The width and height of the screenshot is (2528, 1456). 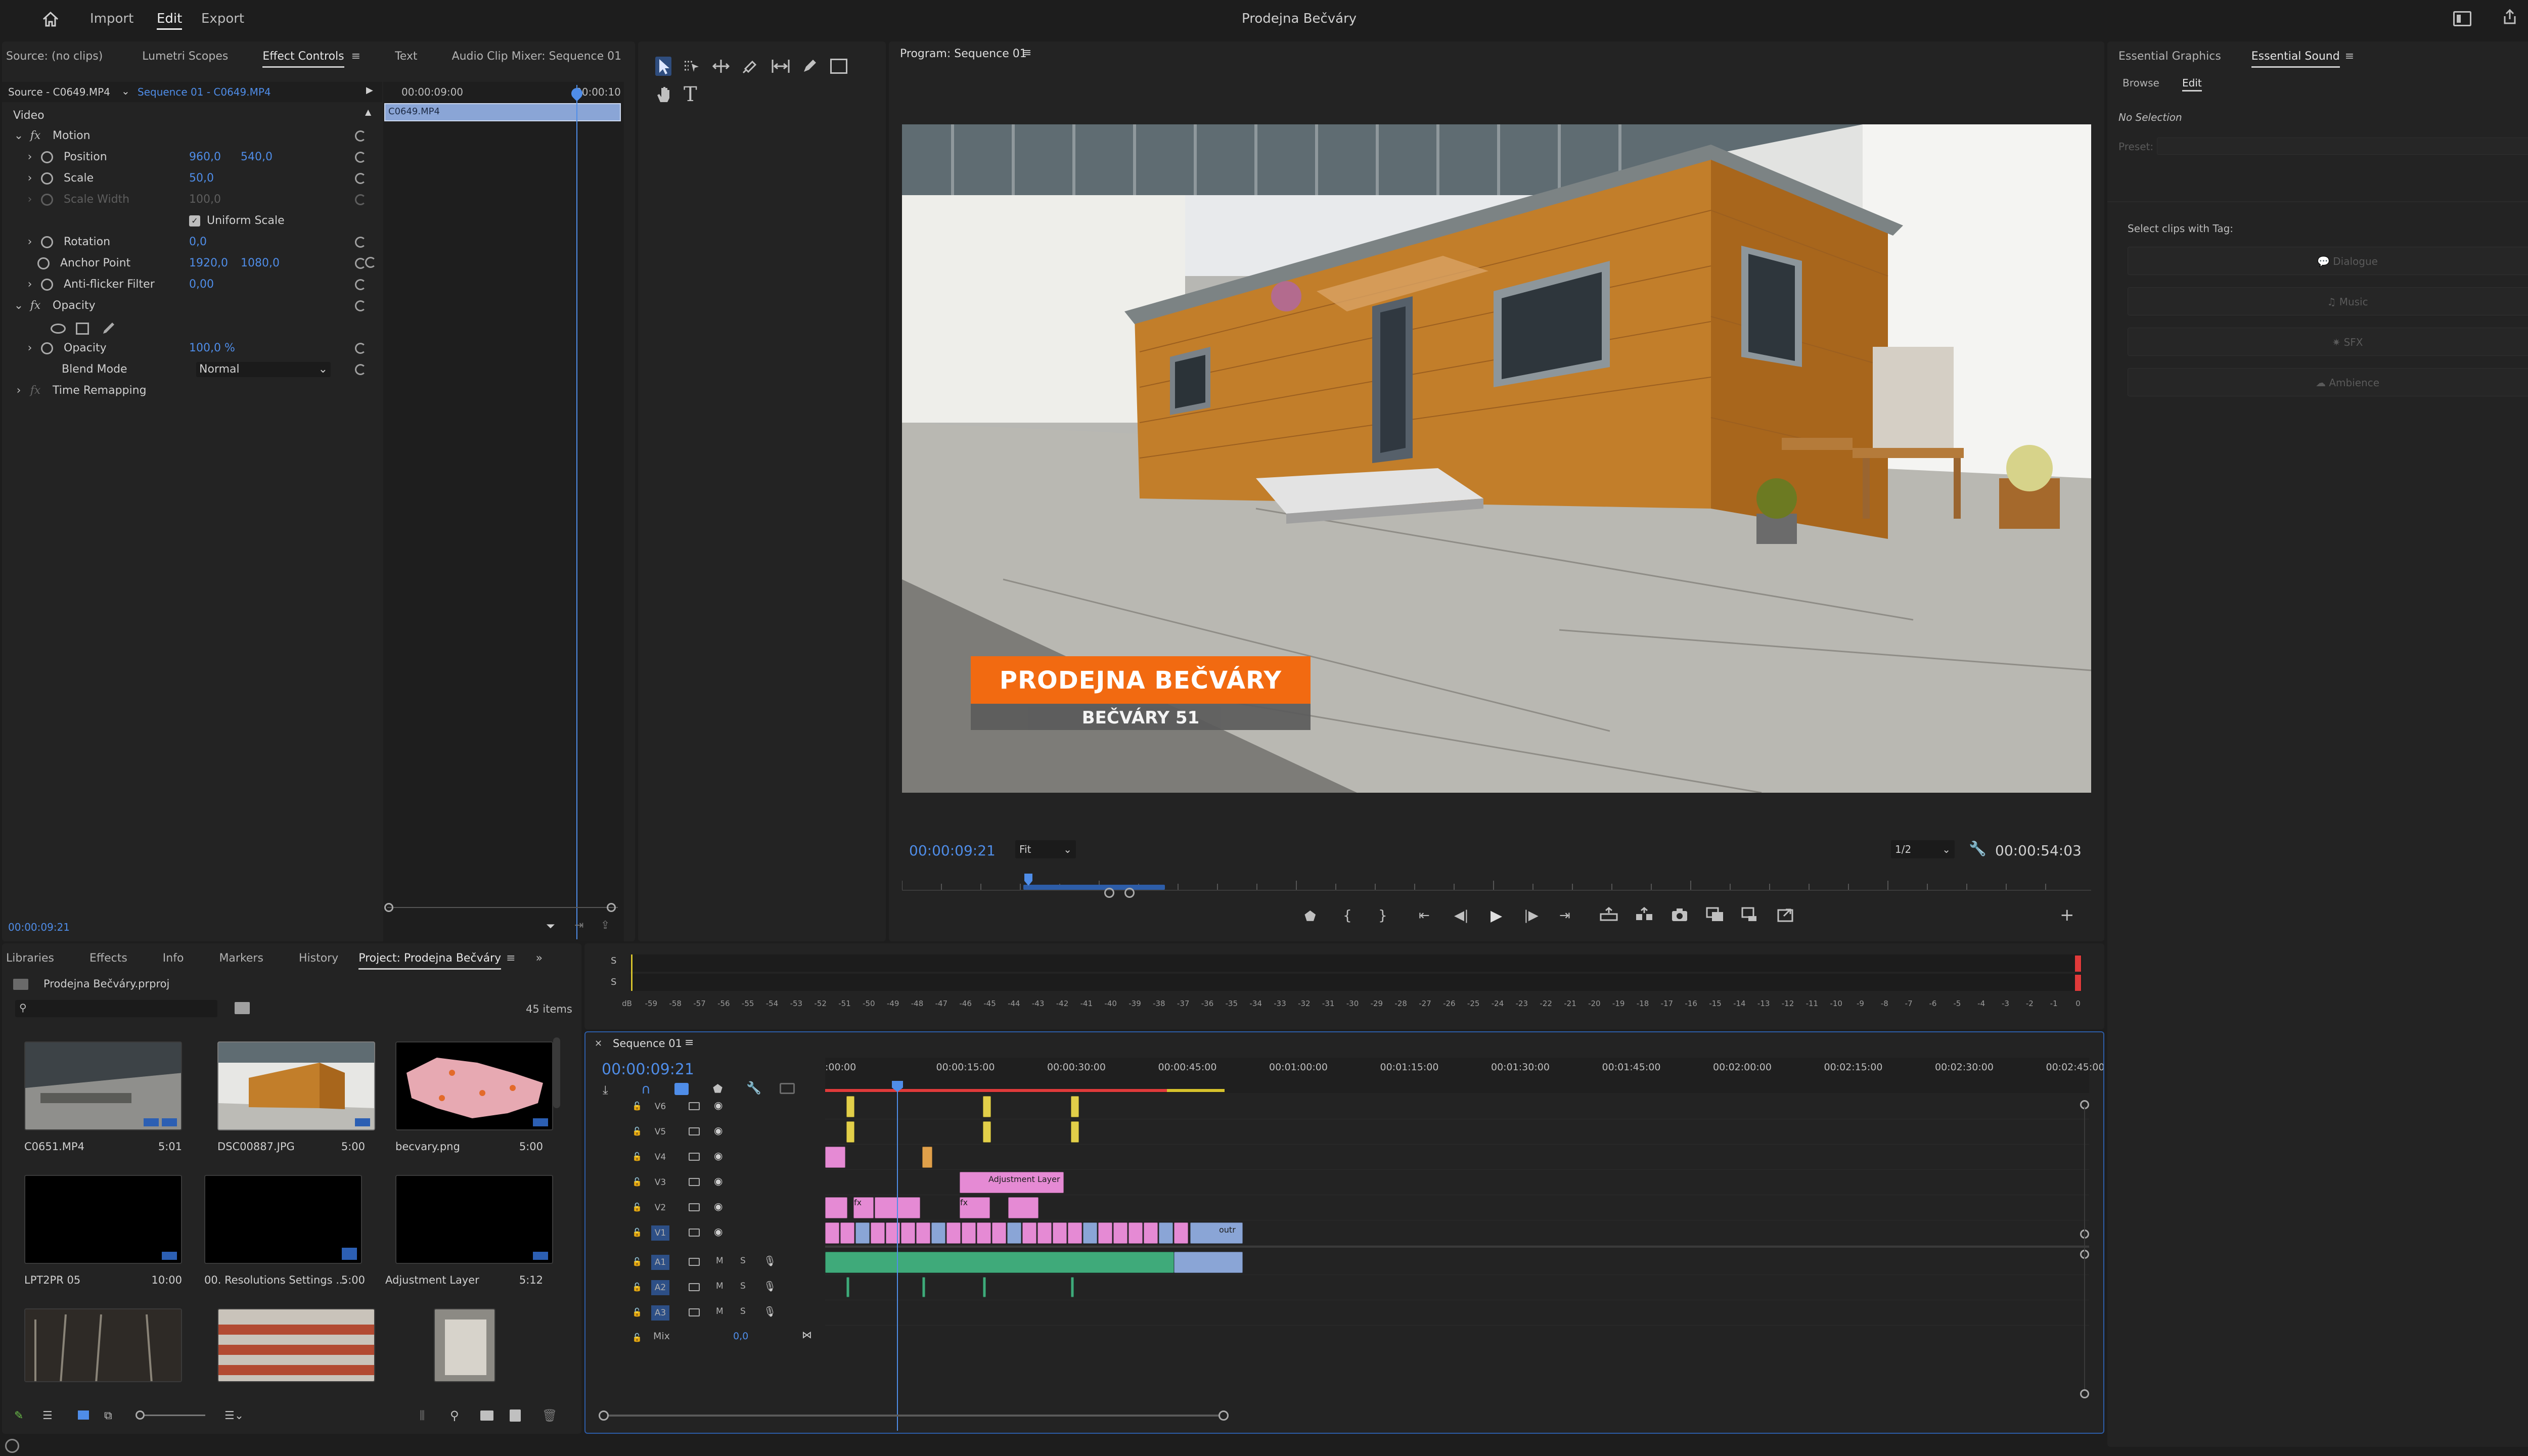 I want to click on tab-audio-clip-mixer: Audio Clip Mixer: Sequence 01, so click(x=537, y=56).